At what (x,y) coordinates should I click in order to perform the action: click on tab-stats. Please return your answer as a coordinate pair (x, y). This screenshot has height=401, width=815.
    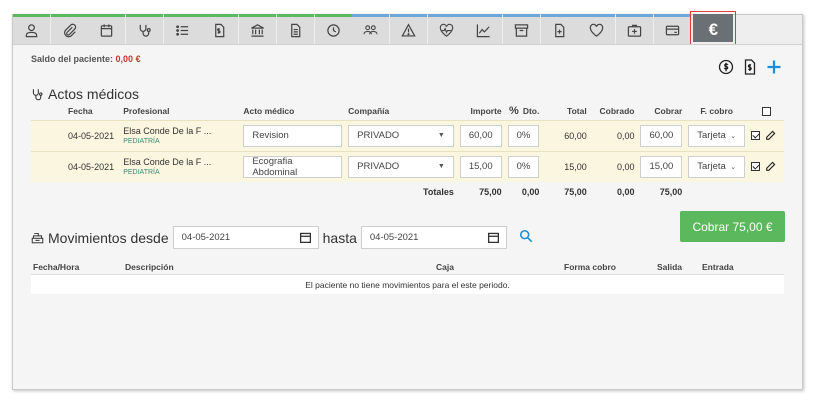
    Looking at the image, I should click on (484, 29).